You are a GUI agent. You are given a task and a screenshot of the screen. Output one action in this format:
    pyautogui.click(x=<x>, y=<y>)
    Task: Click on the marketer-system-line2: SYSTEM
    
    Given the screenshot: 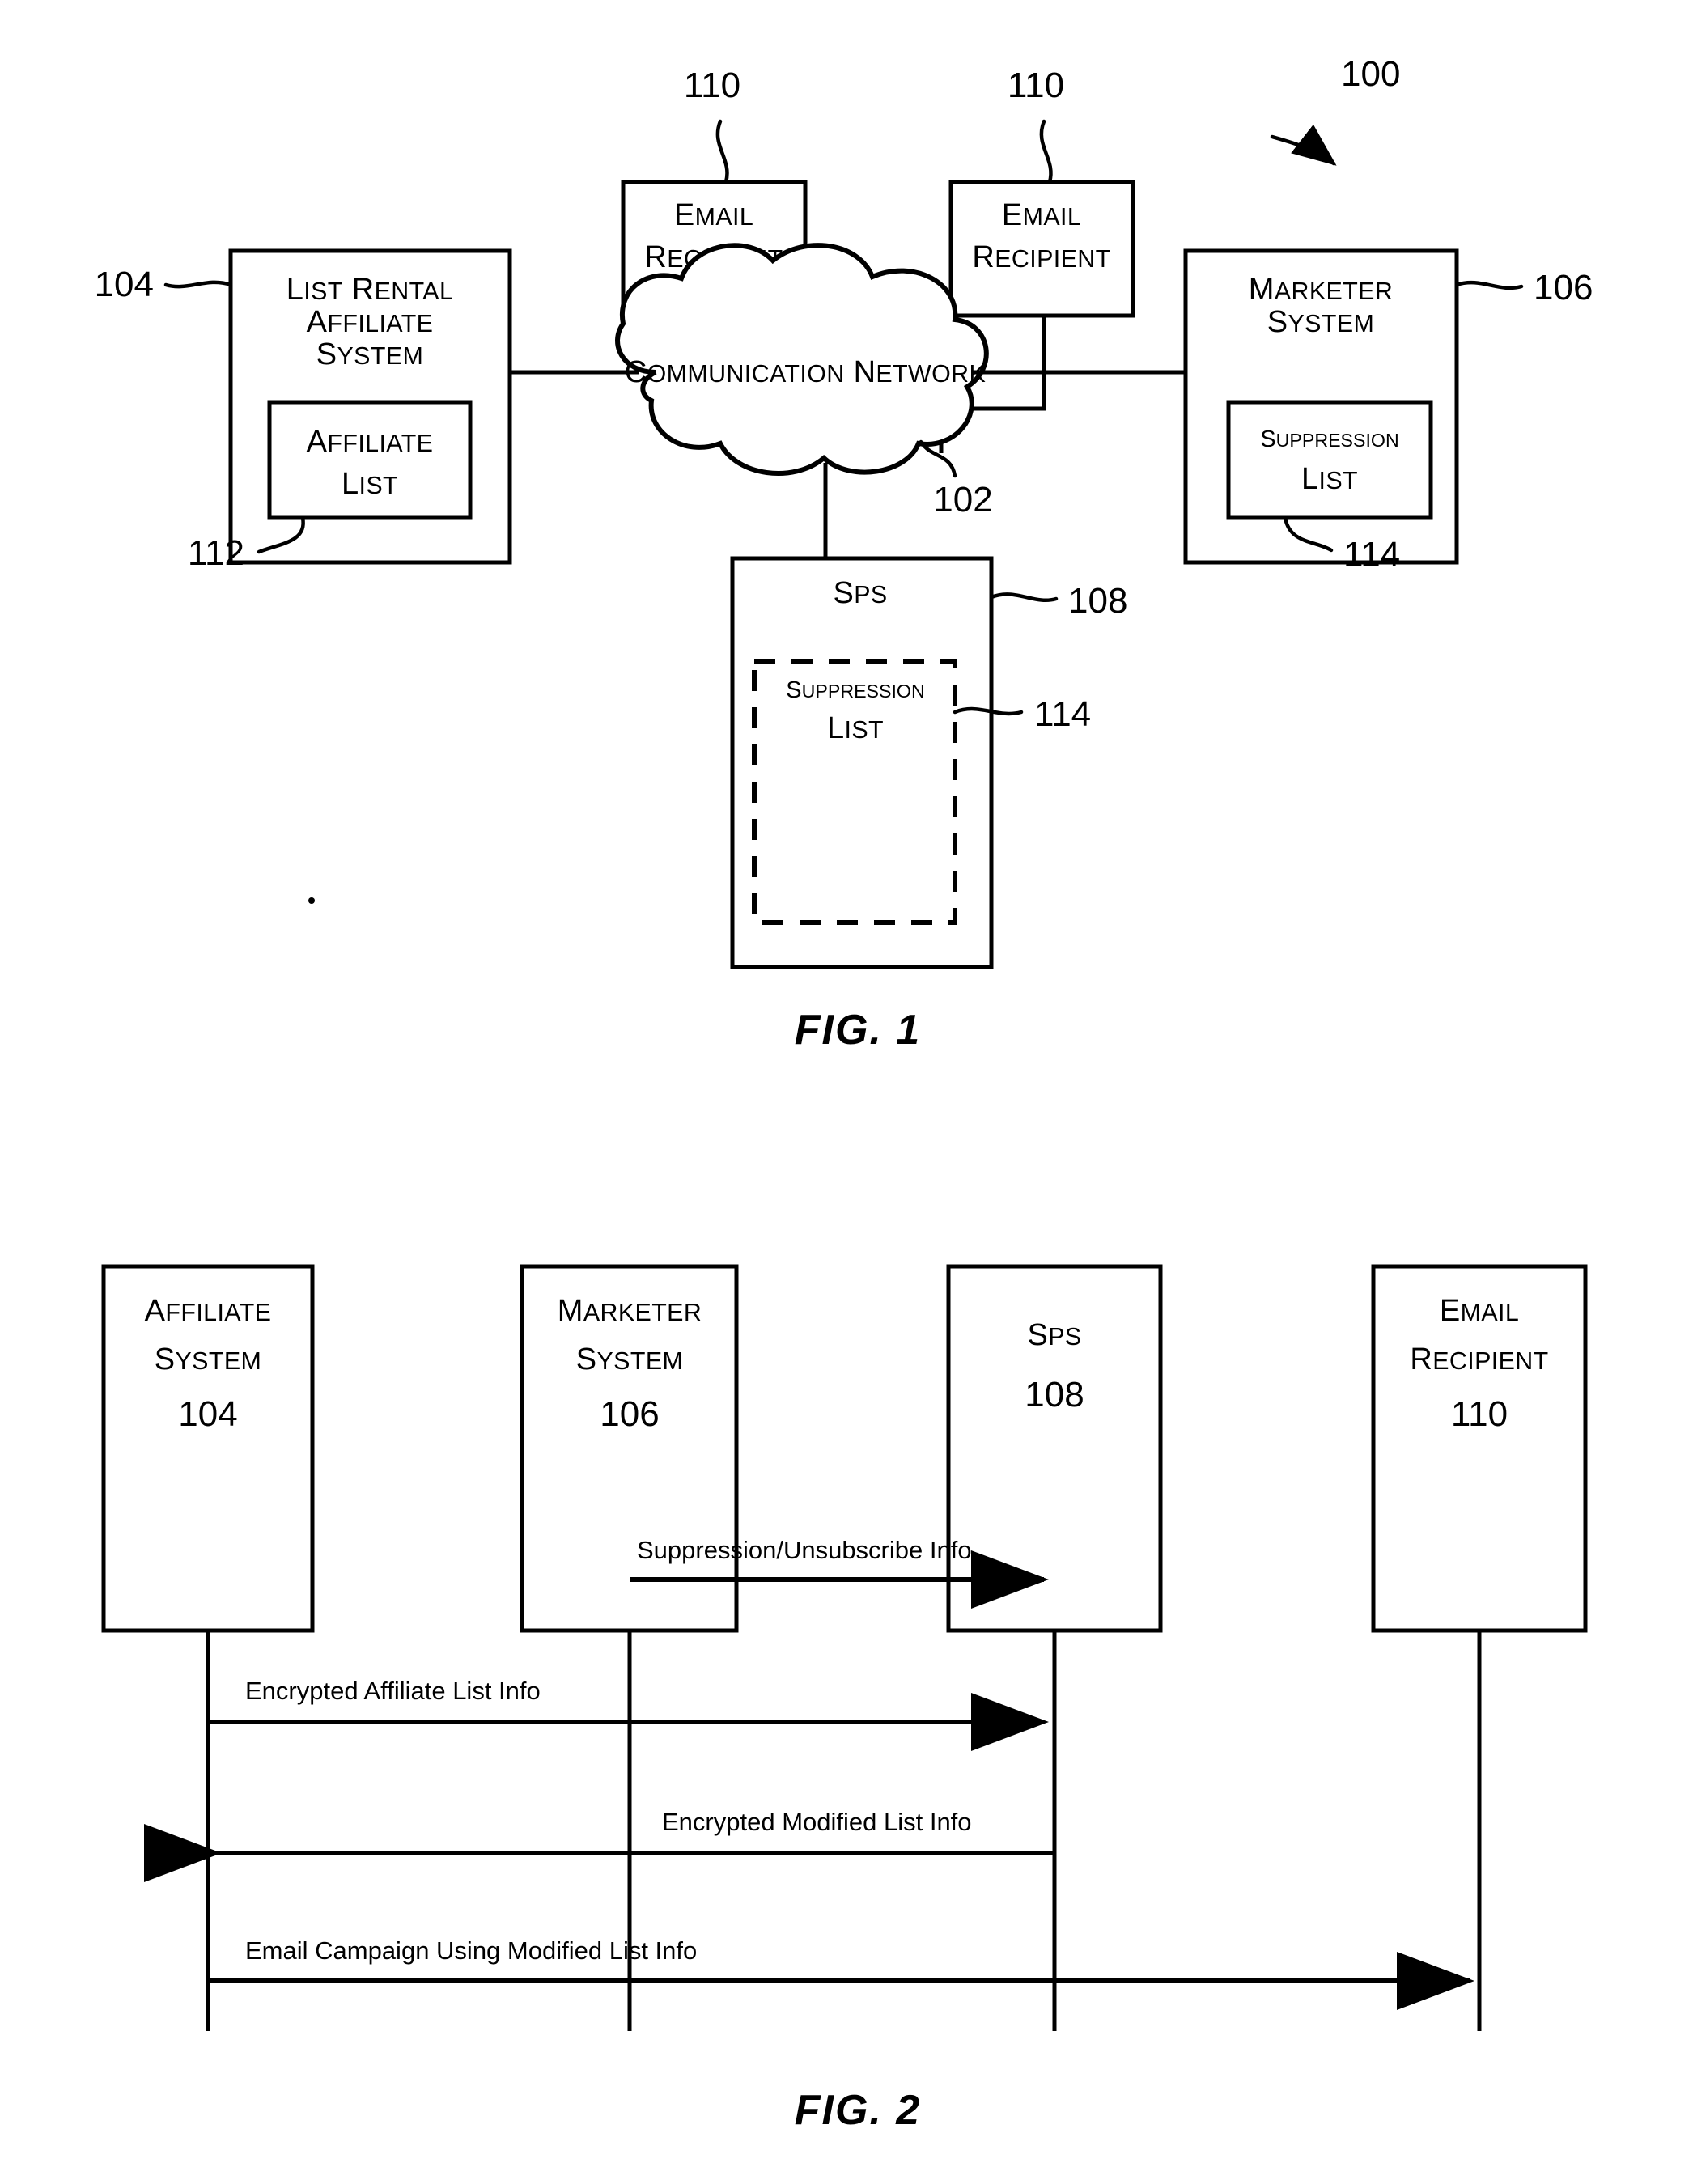 What is the action you would take?
    pyautogui.click(x=1320, y=322)
    